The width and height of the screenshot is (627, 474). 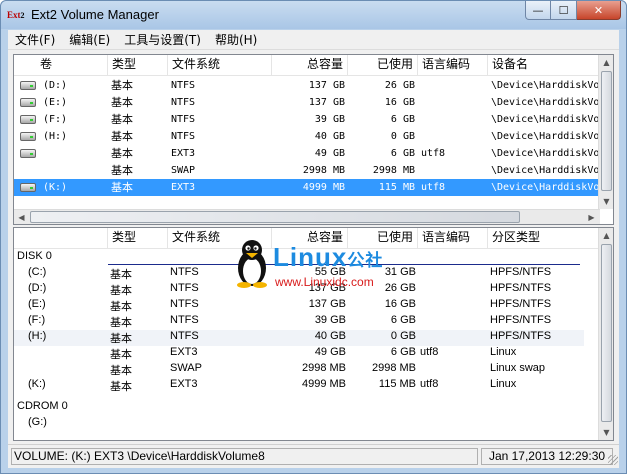 I want to click on volume-cell-vol: (K:), so click(x=55, y=187).